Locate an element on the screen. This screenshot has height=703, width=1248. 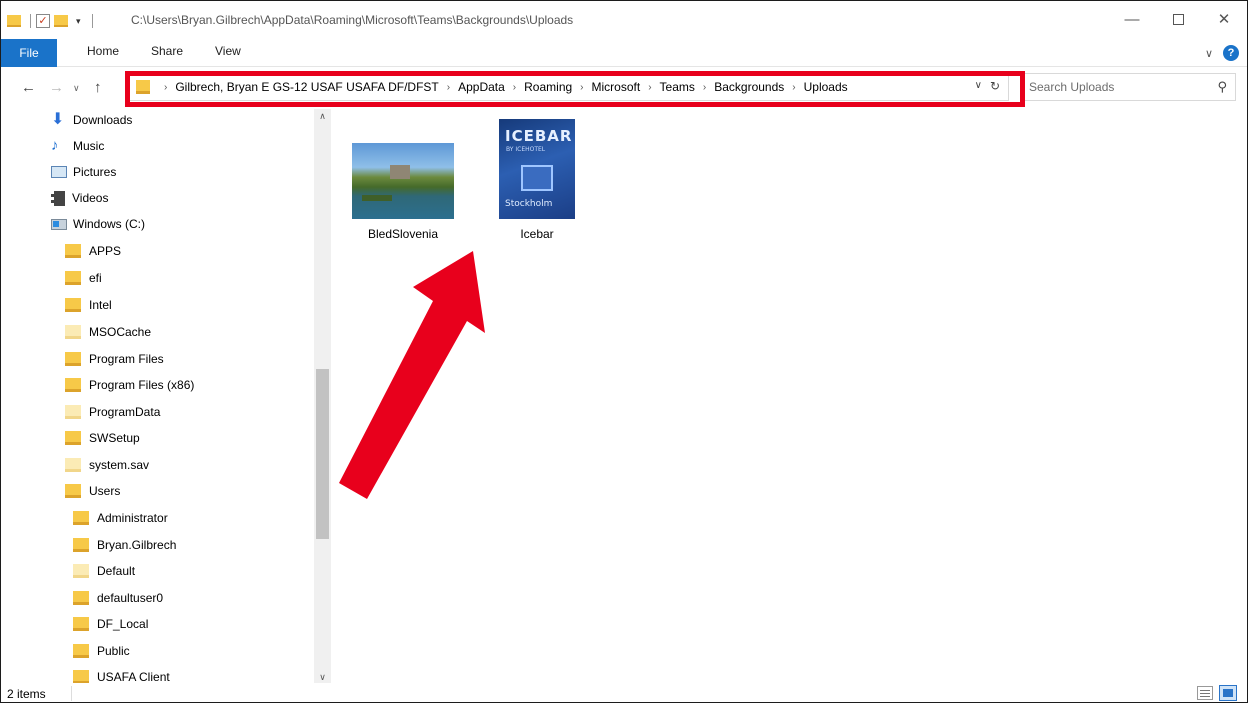
file-item-bledslovenia: BledSlovenia is located at coordinates (403, 175).